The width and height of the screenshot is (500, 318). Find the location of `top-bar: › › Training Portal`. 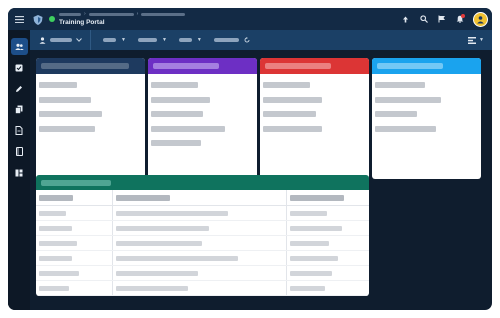

top-bar: › › Training Portal is located at coordinates (250, 19).